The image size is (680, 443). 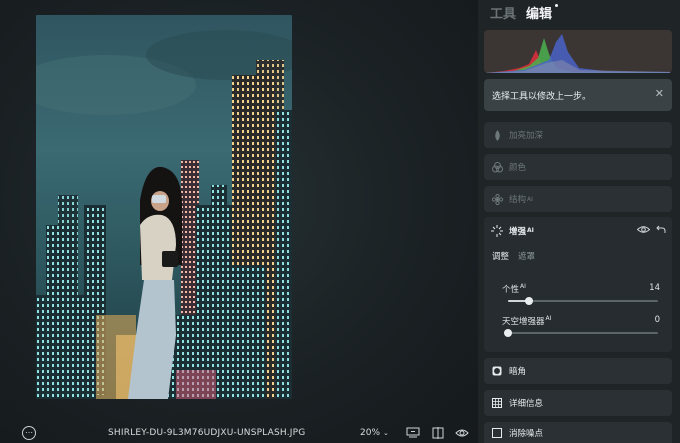 I want to click on slider-label-sky-enhancer: 天空增强器AI, so click(x=526, y=321).